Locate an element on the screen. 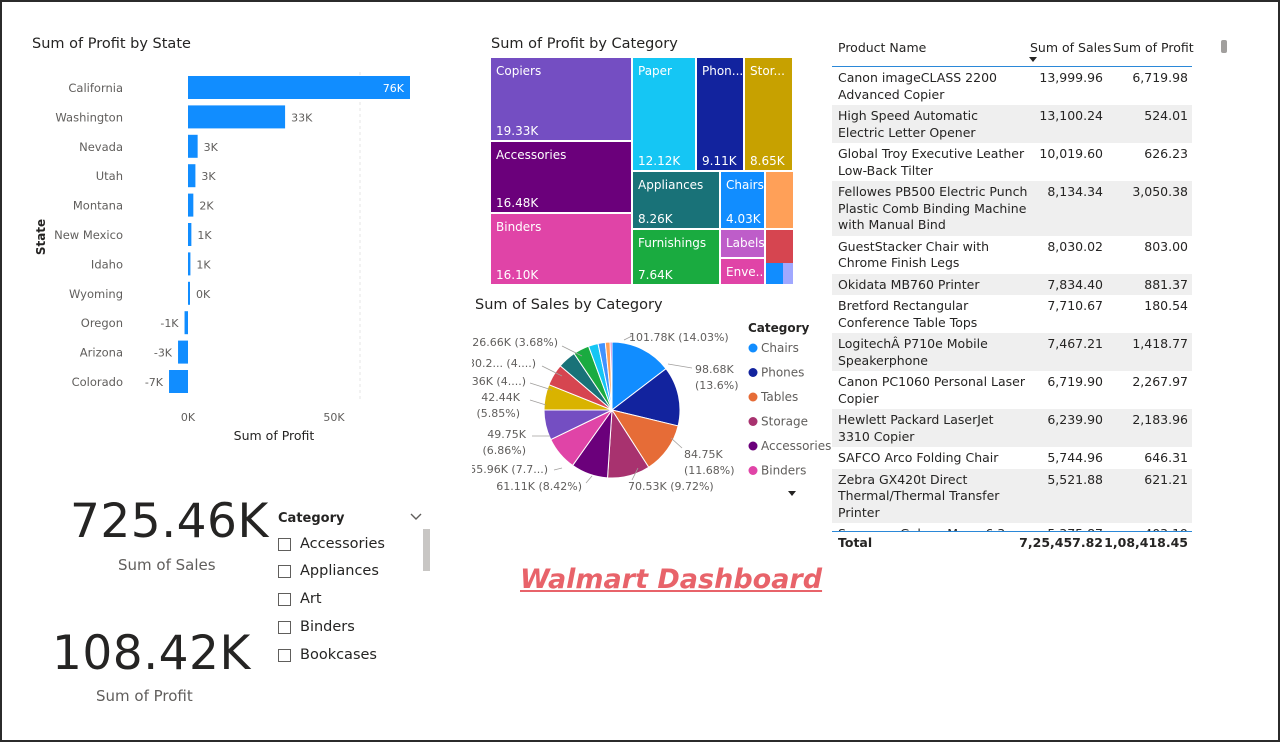  treemap-tile-value: 4.03K is located at coordinates (744, 219).